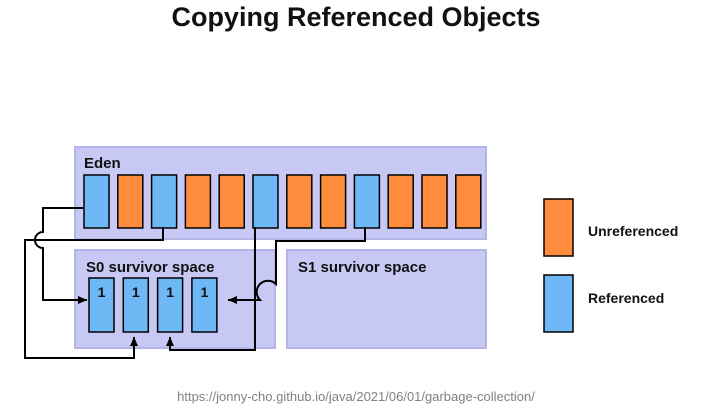 The image size is (712, 416). Describe the element at coordinates (362, 267) in the screenshot. I see `s1-label: S1 survivor space` at that location.